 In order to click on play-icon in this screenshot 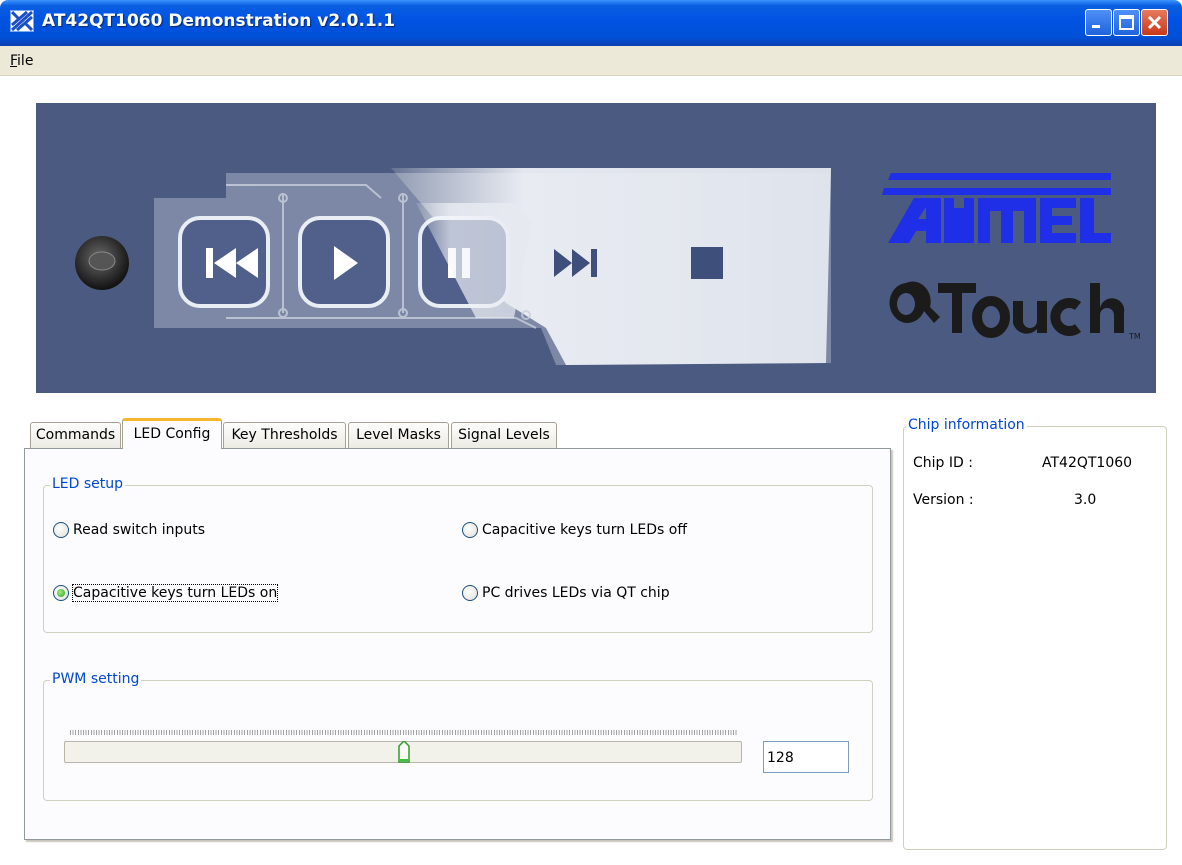, I will do `click(344, 262)`.